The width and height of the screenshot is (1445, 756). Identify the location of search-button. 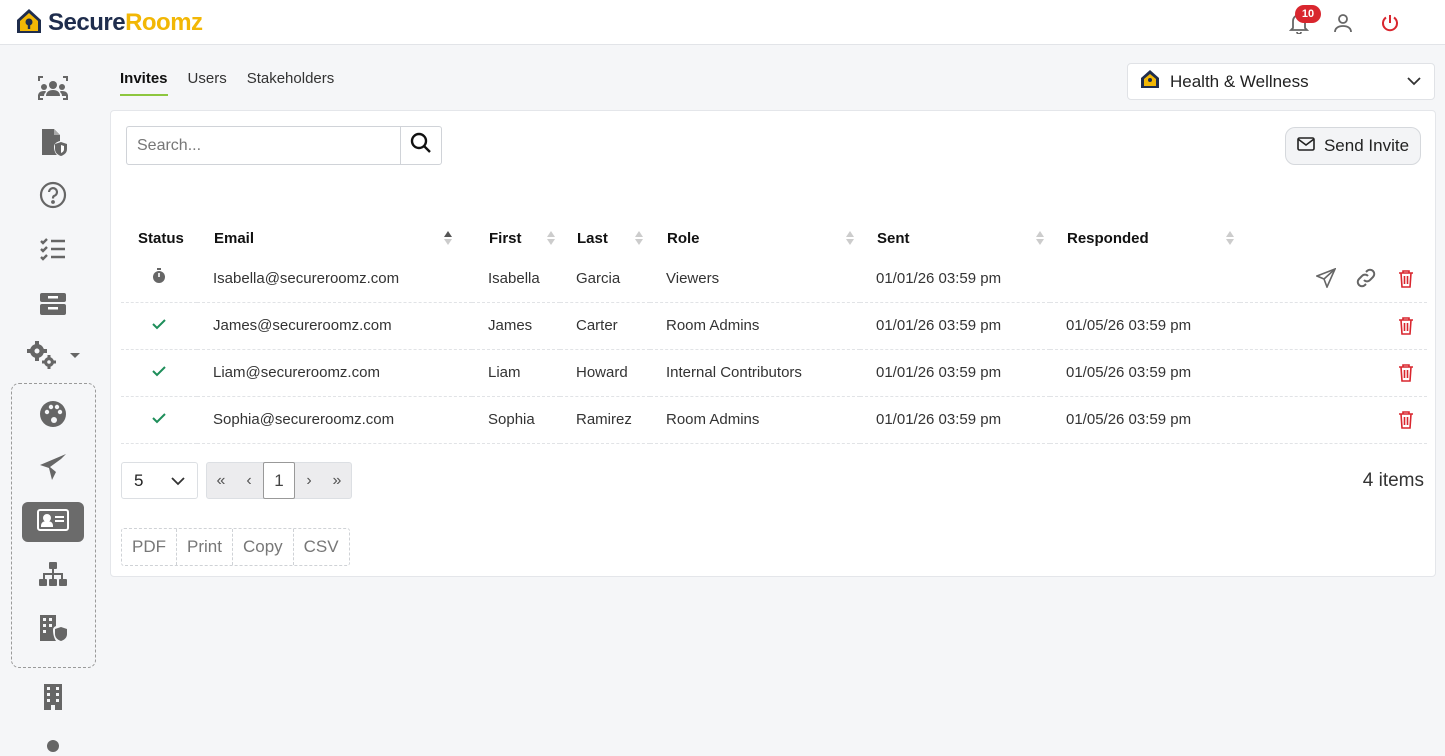
(421, 145).